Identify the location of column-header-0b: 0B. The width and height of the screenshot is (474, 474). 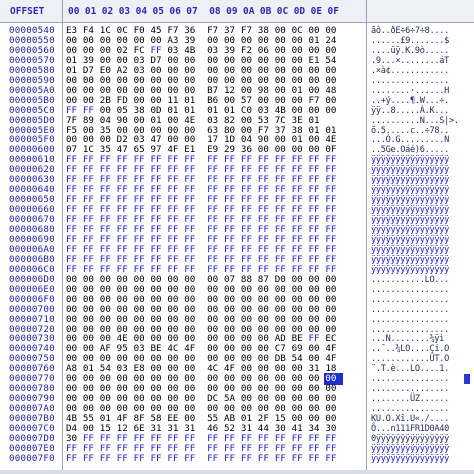
(265, 11).